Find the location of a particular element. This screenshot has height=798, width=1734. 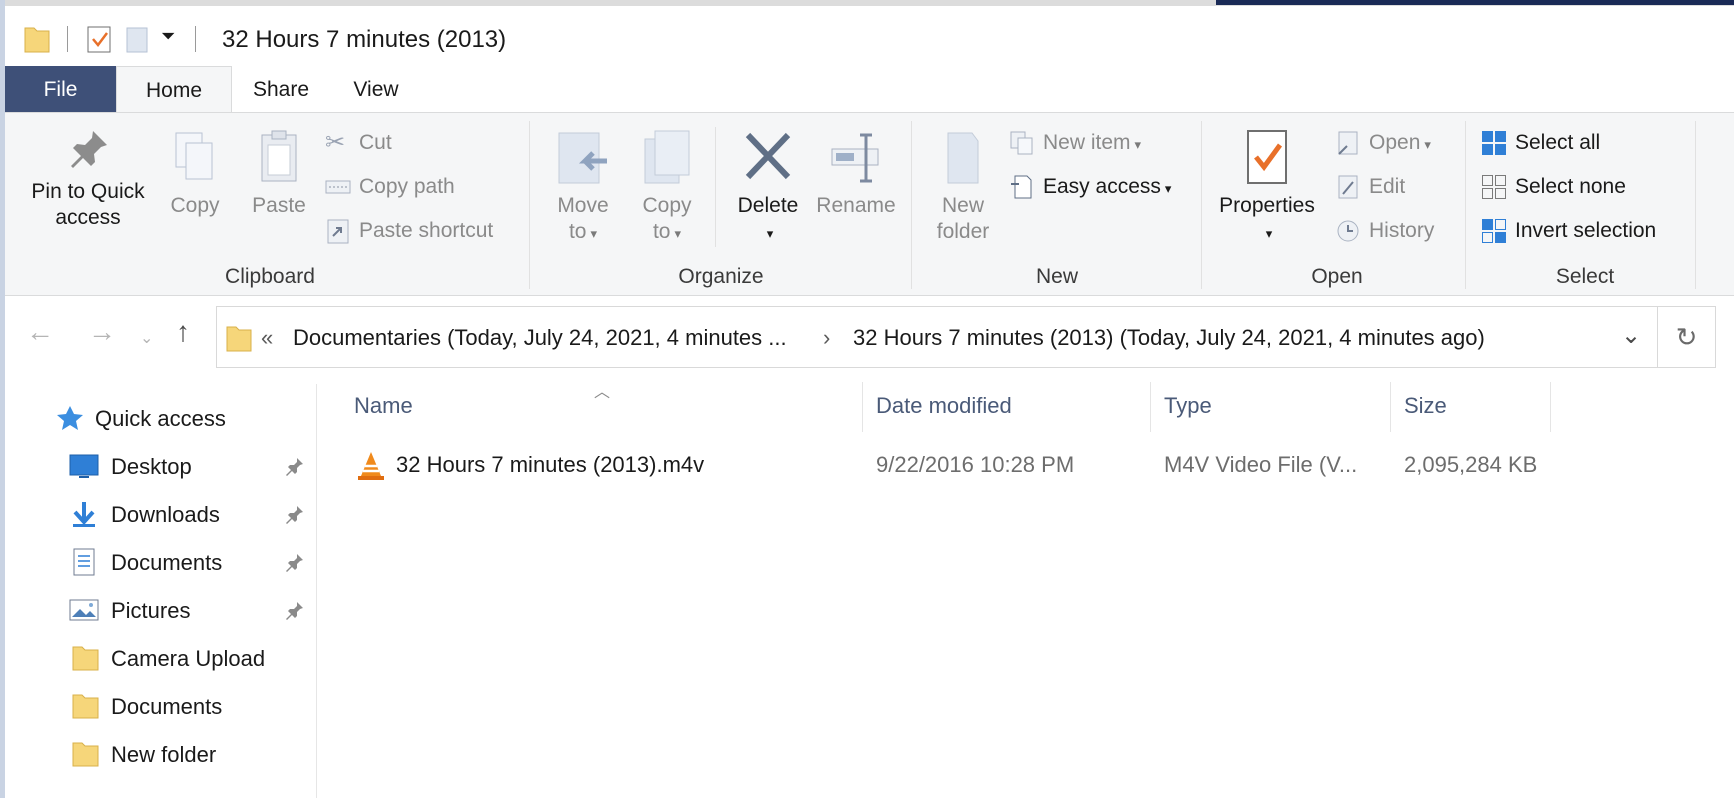

pictures-icon is located at coordinates (84, 610).